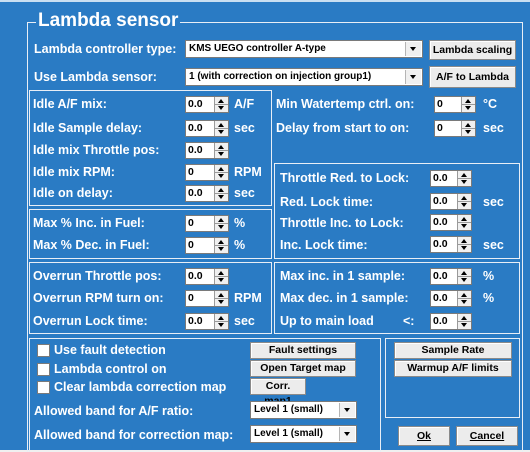 This screenshot has height=452, width=530. I want to click on overrun-lock-unit: sec, so click(244, 321).